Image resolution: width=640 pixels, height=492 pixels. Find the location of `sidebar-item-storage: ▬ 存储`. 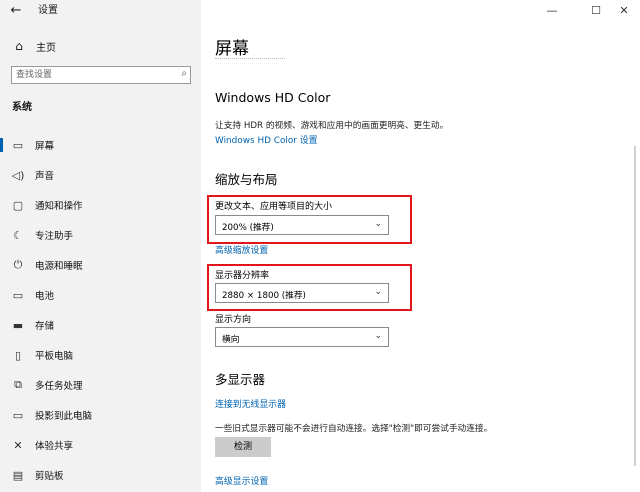

sidebar-item-storage: ▬ 存储 is located at coordinates (100, 325).